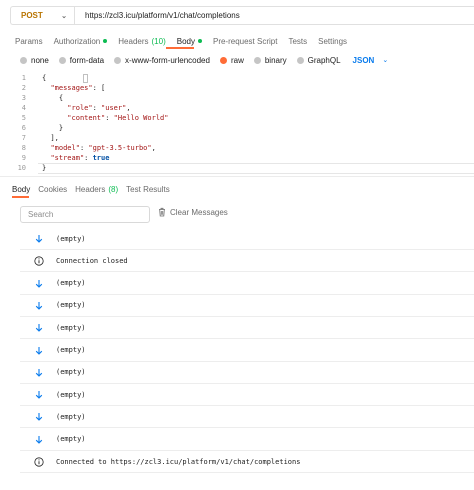  What do you see at coordinates (103, 148) in the screenshot?
I see `code-text: "model": "gpt-3.5-turbo",` at bounding box center [103, 148].